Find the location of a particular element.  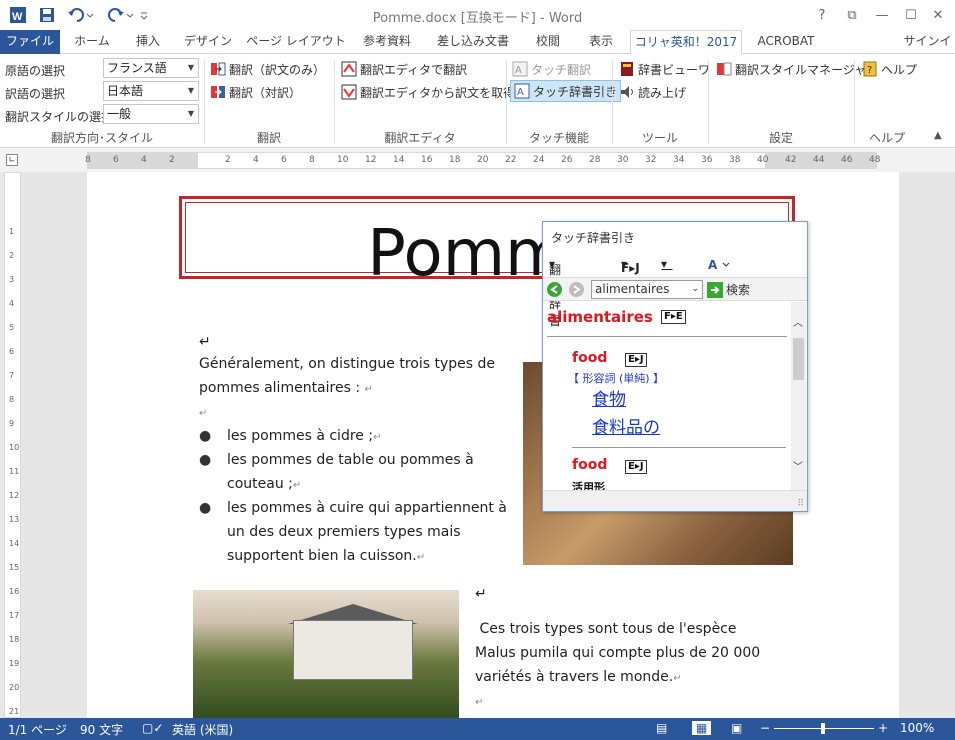

dict-select-button: 翻訳辞書 ▾ is located at coordinates (555, 292).